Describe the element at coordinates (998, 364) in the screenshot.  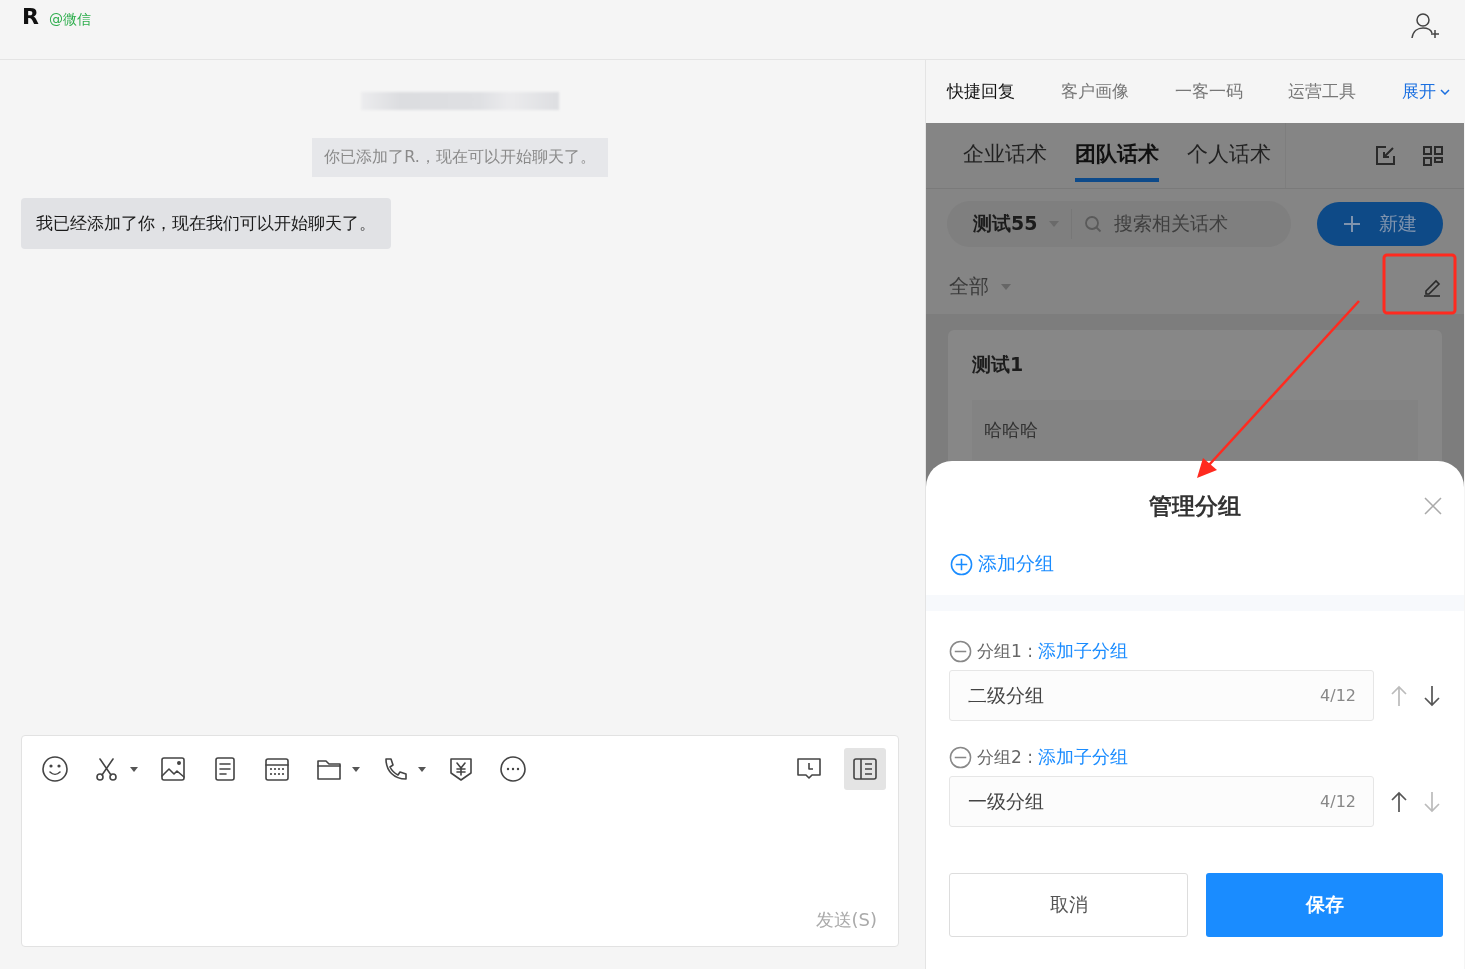
I see `card-title: 测试1` at that location.